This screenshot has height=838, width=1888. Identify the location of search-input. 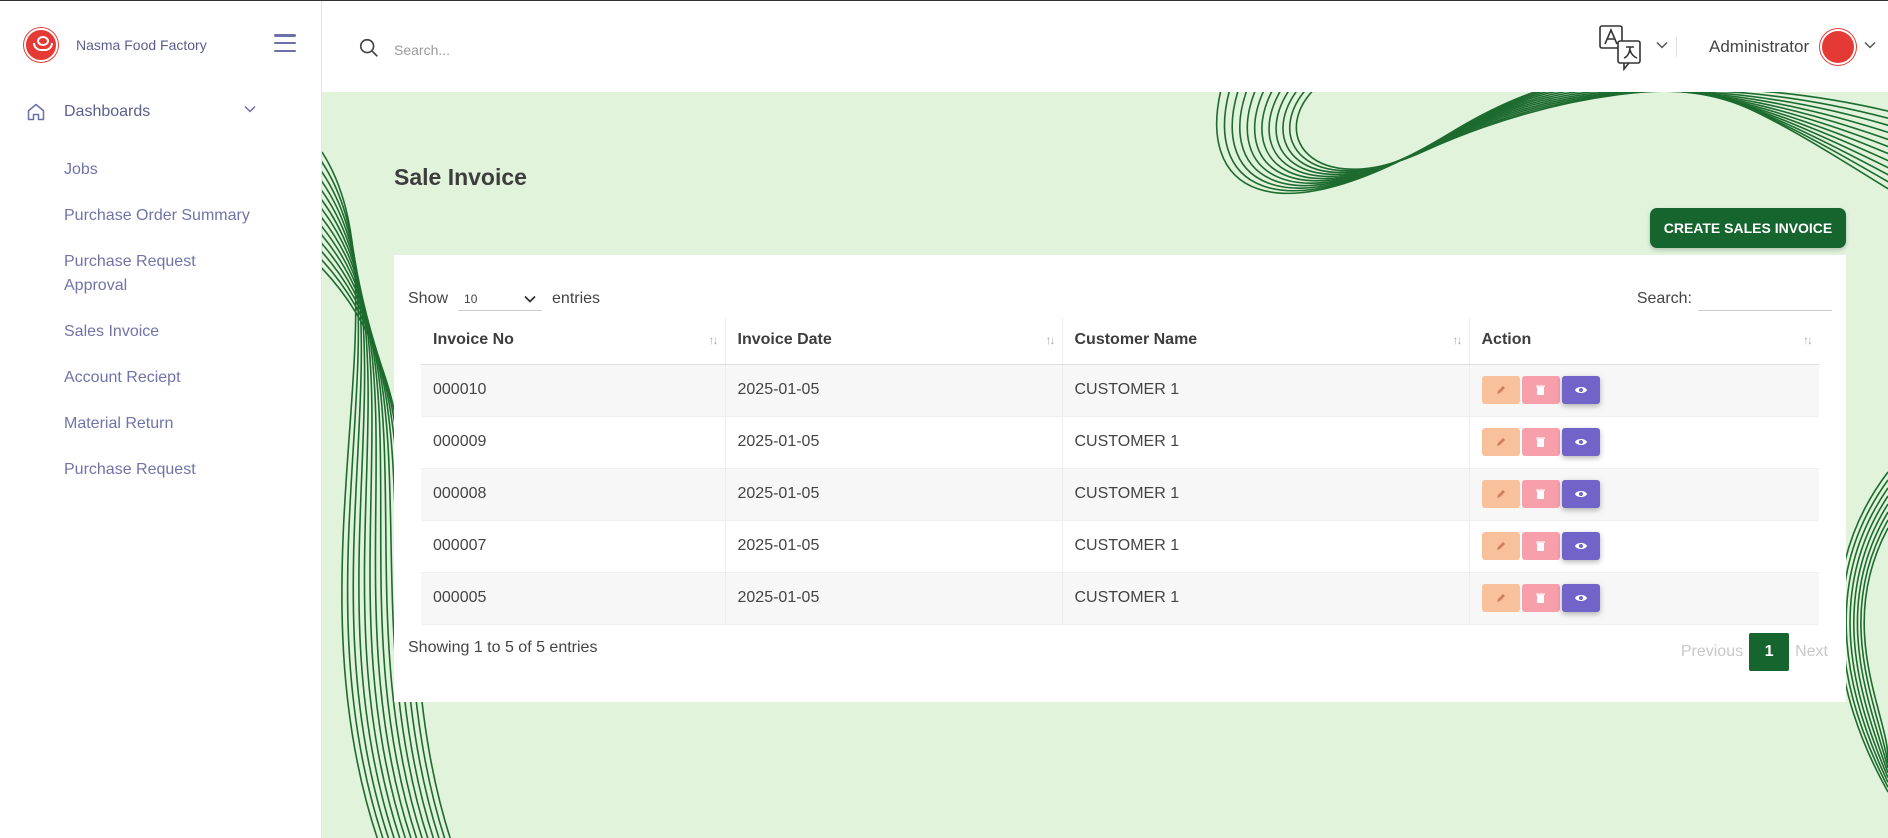
(644, 50).